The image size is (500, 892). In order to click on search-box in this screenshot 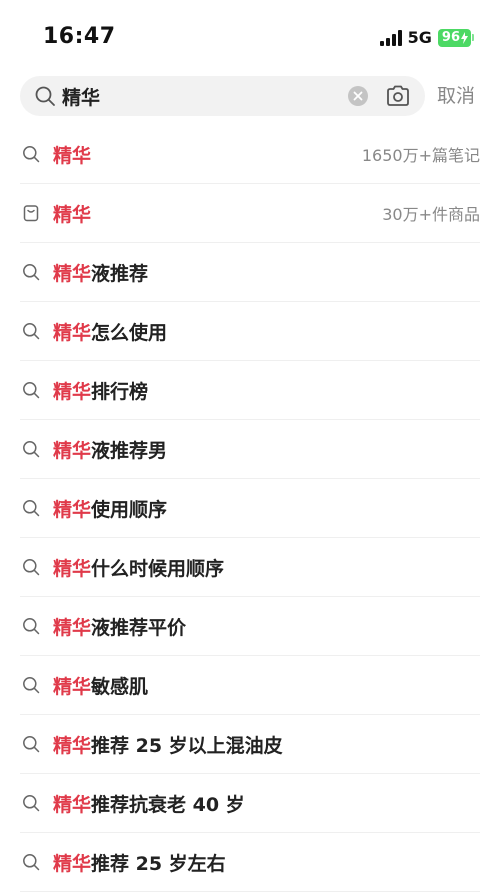, I will do `click(222, 96)`.